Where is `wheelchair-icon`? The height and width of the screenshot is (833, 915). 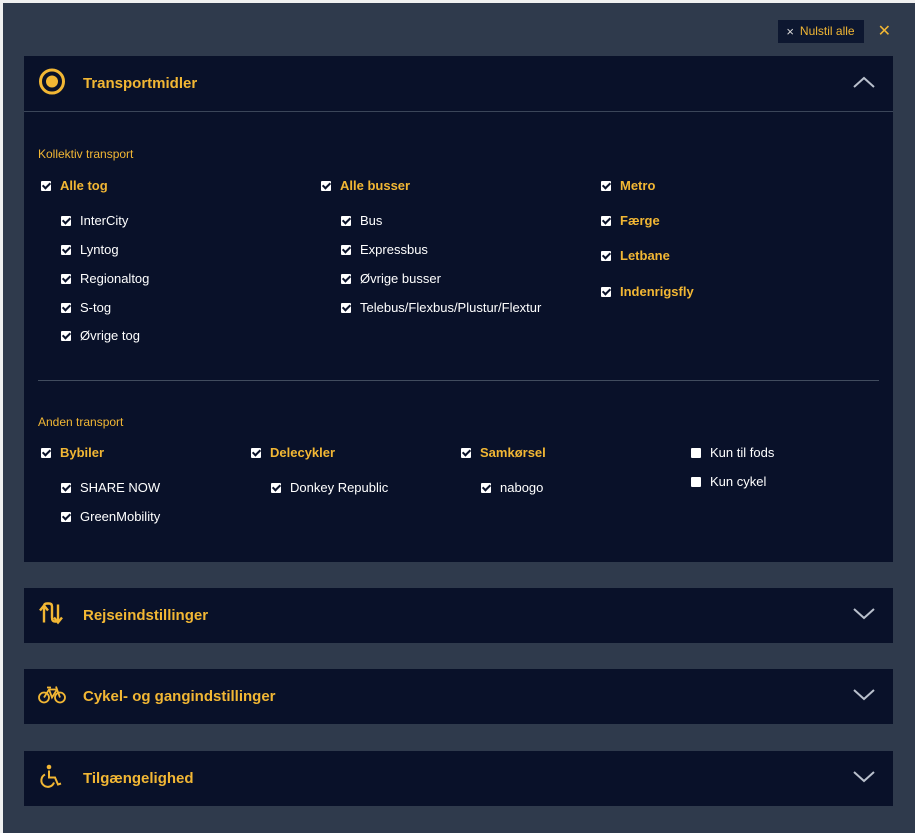
wheelchair-icon is located at coordinates (51, 778).